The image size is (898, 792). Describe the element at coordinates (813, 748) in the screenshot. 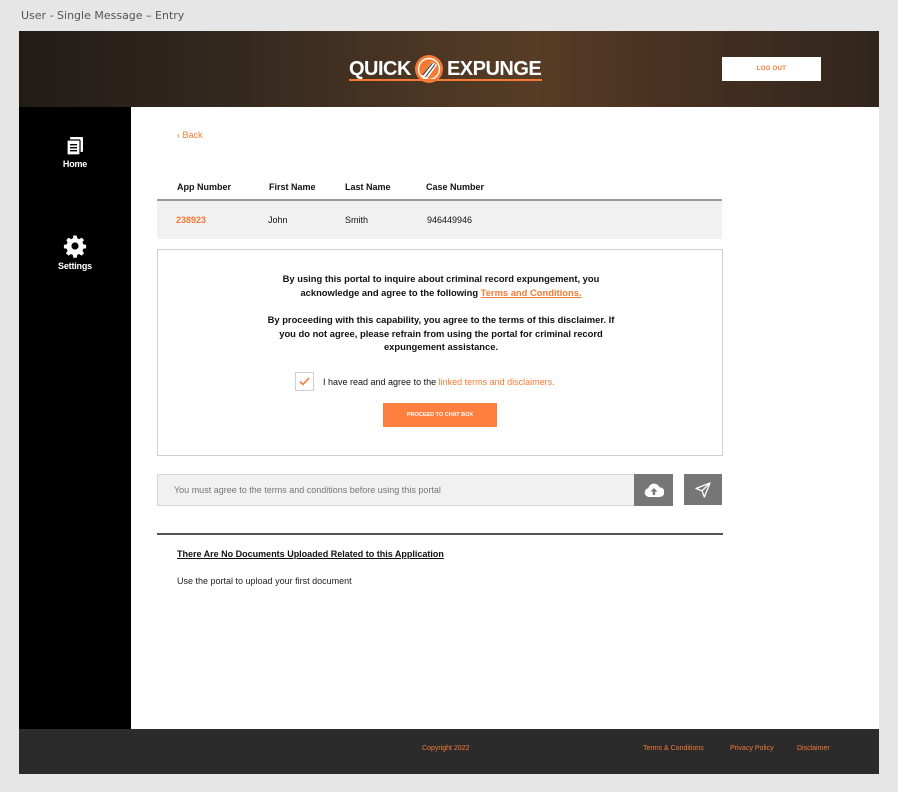

I see `footer-disclaimer-link: Disclaimer` at that location.